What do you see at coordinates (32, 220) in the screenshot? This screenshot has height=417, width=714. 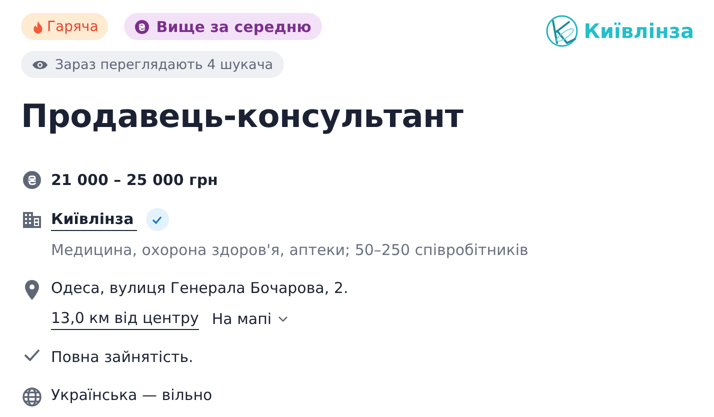 I see `building-icon` at bounding box center [32, 220].